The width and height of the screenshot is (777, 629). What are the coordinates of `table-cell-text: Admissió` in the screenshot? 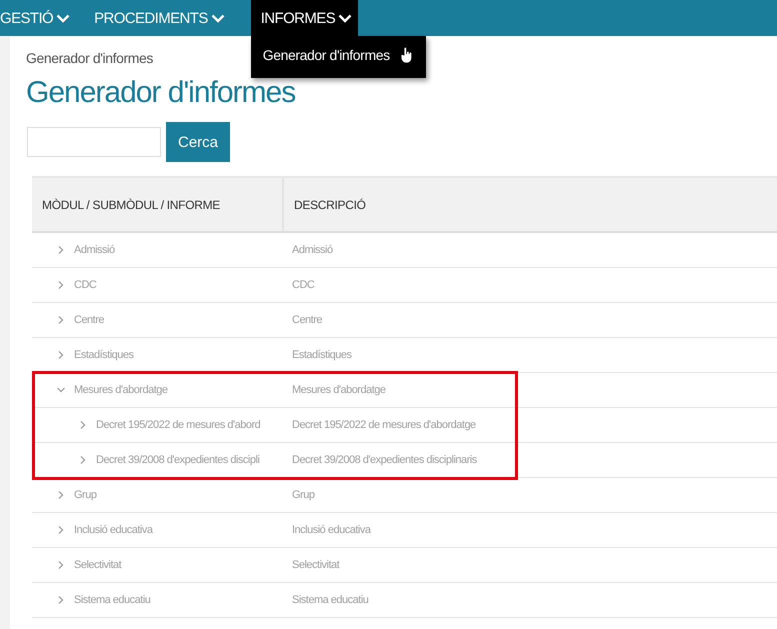 It's located at (312, 250).